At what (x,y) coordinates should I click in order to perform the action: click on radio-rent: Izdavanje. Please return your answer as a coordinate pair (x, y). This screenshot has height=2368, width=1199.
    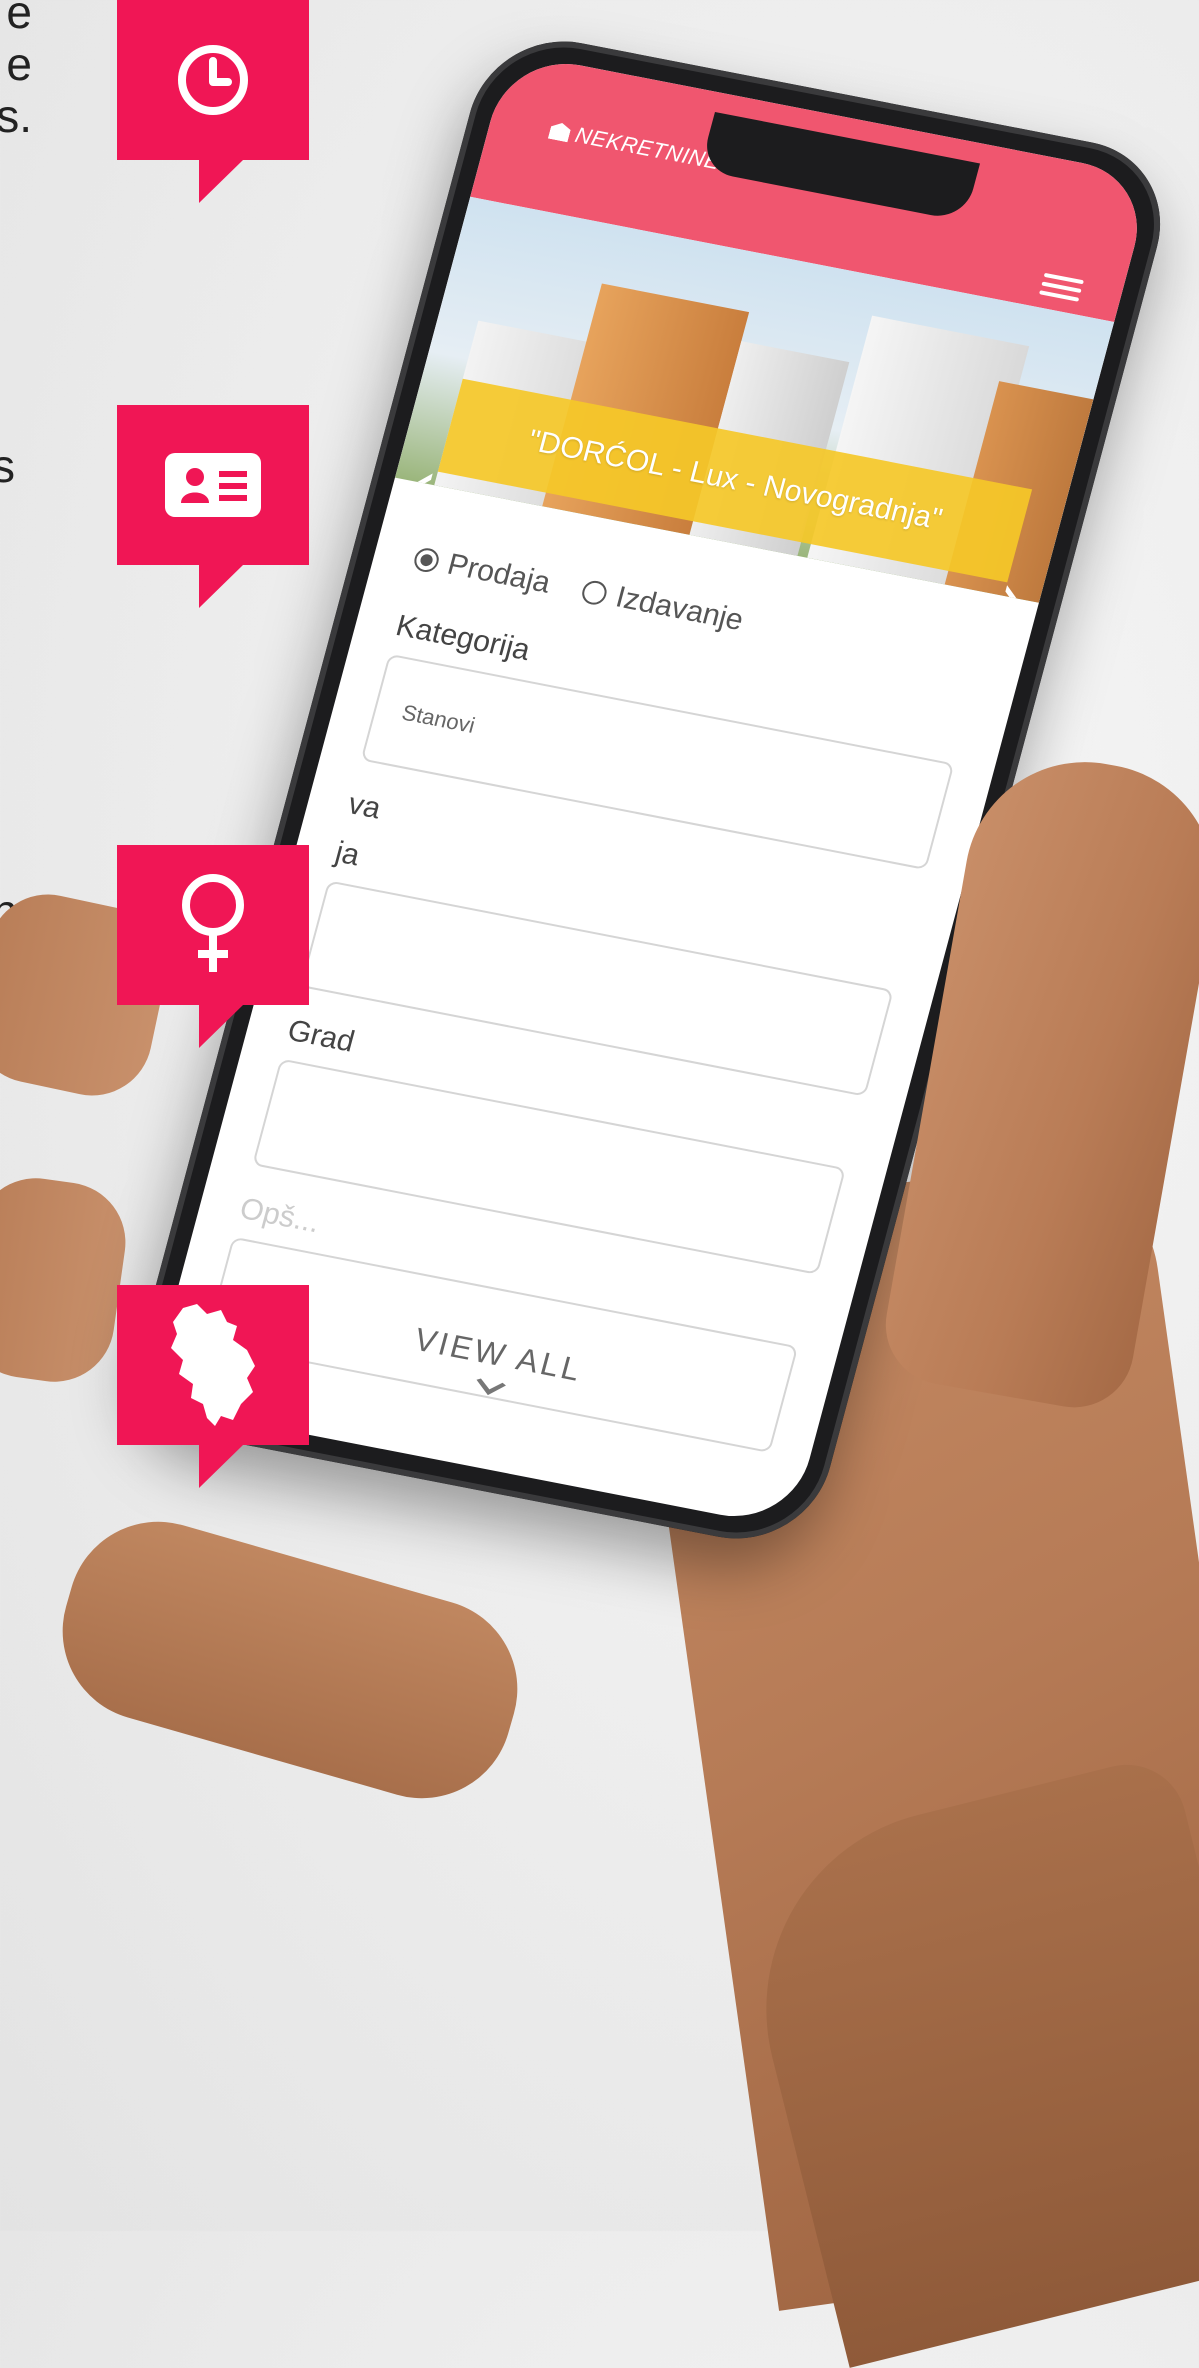
    Looking at the image, I should click on (663, 606).